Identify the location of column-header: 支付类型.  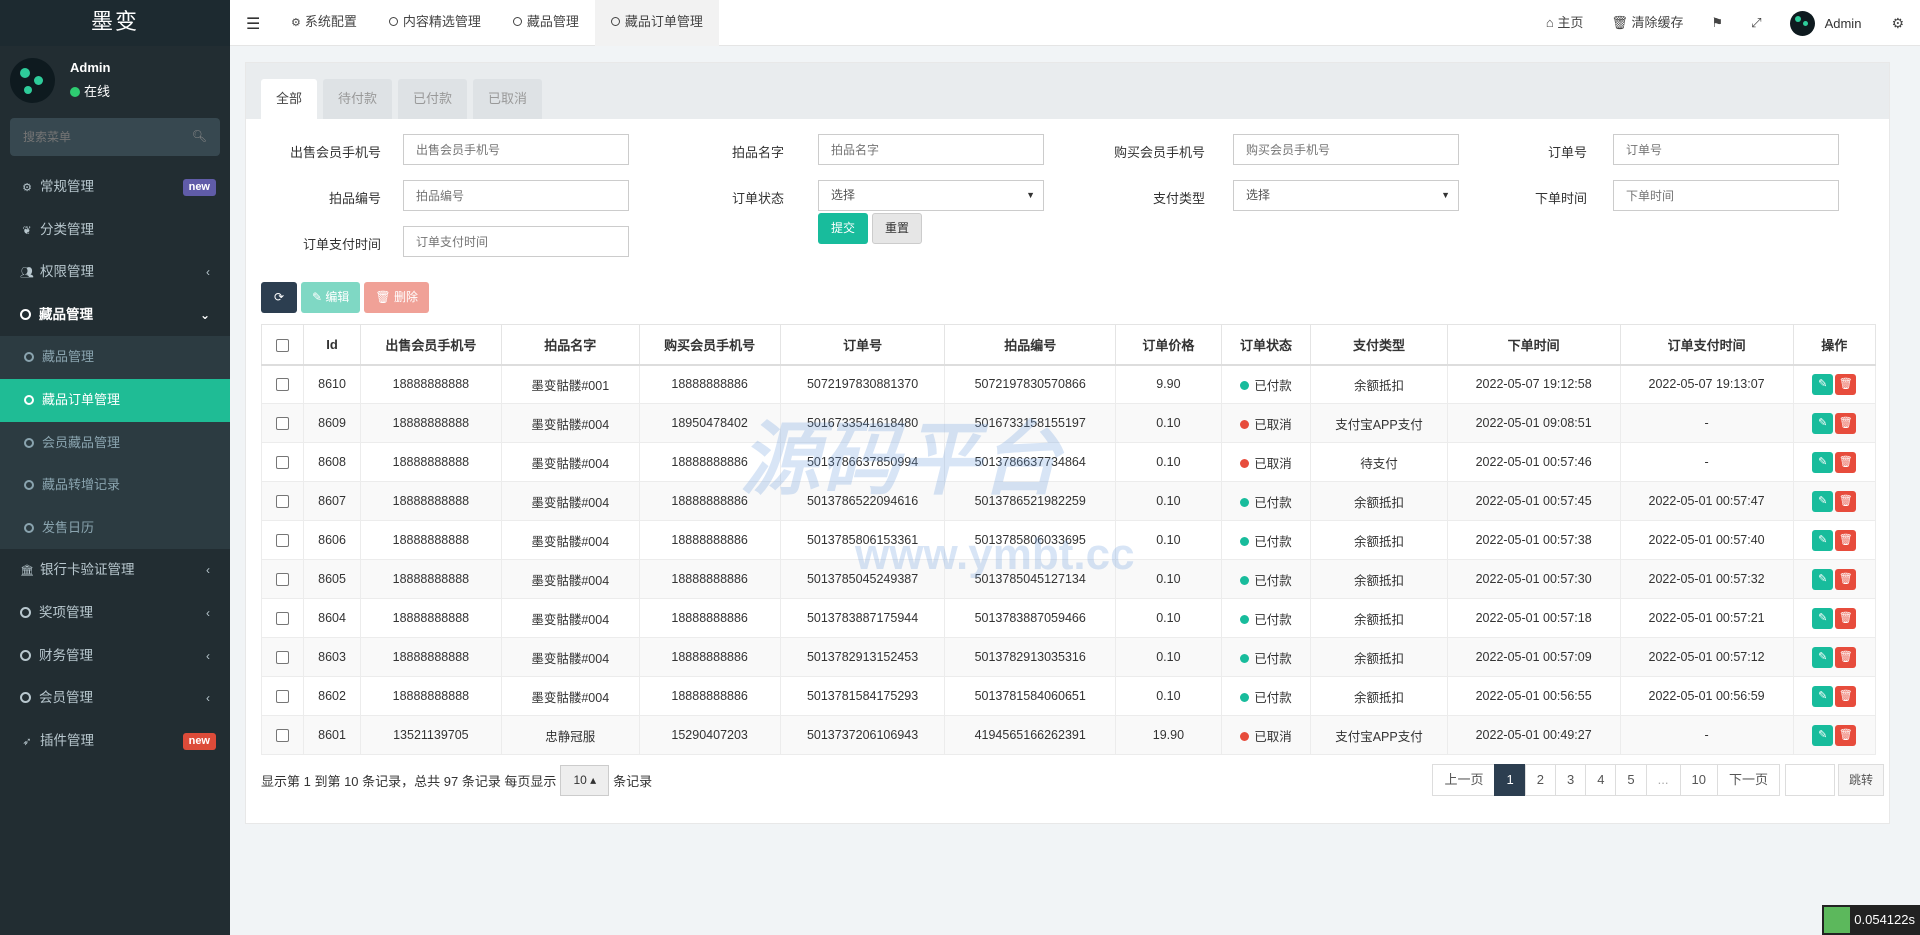
(1379, 345).